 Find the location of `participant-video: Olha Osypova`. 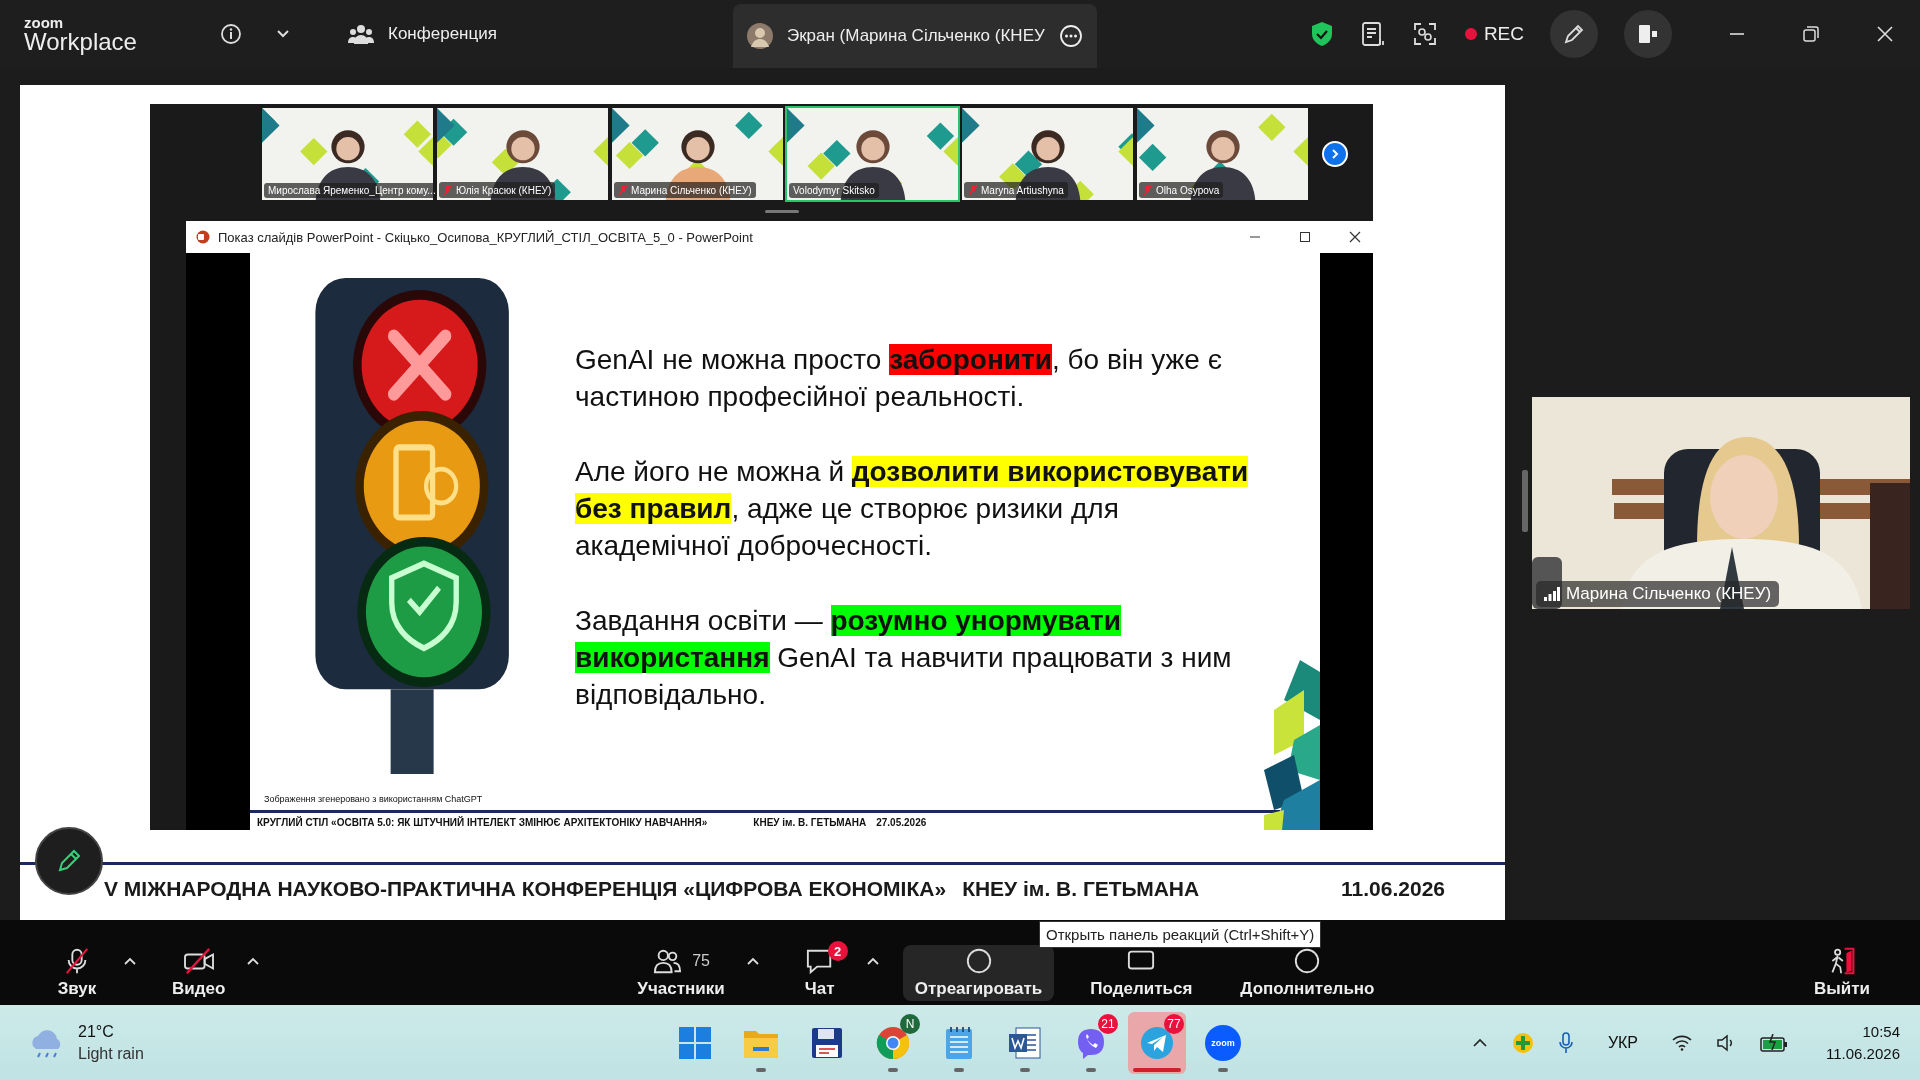

participant-video: Olha Osypova is located at coordinates (1222, 154).